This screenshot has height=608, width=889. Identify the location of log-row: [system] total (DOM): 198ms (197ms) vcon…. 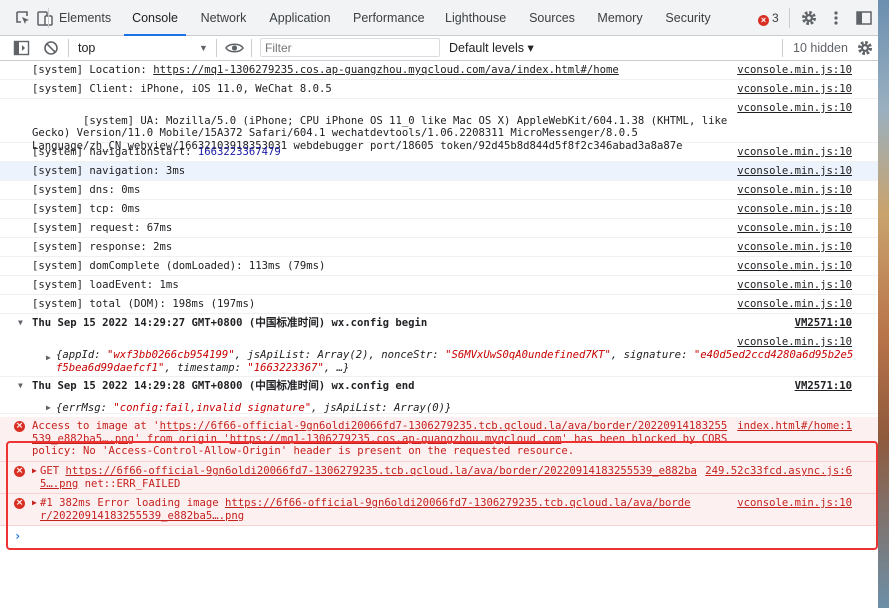
(439, 304).